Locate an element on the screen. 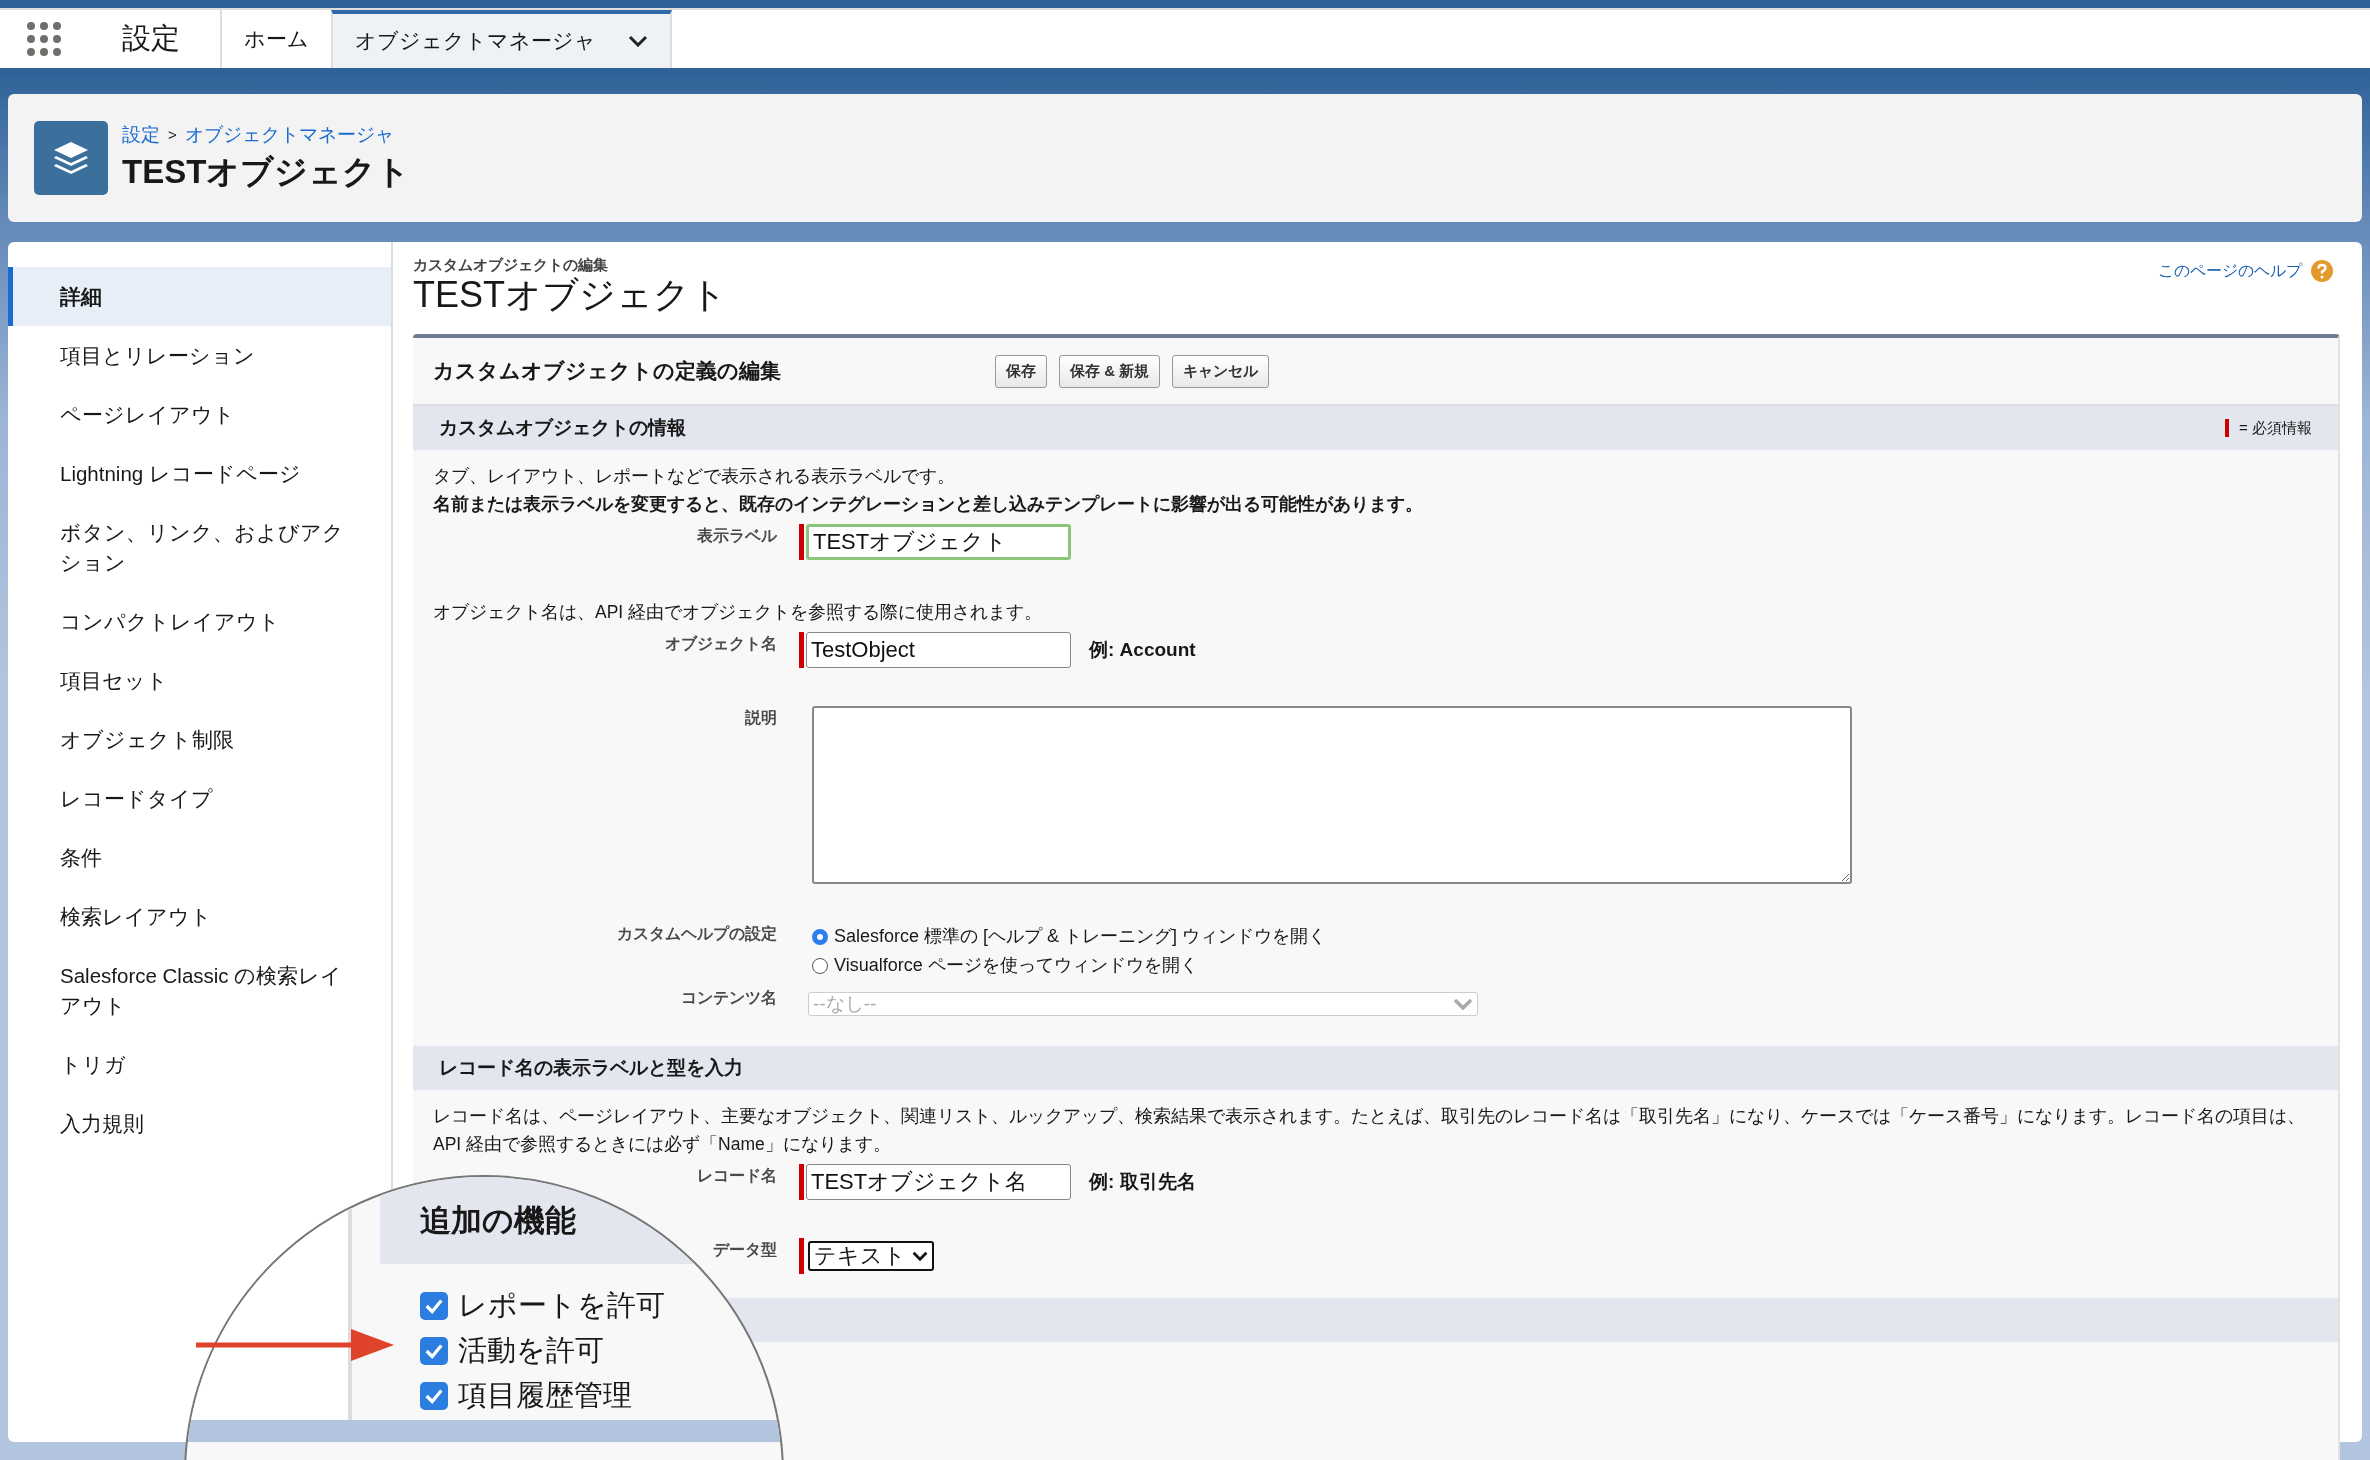  sidebar-item: コンパクトレイアウト is located at coordinates (199, 621).